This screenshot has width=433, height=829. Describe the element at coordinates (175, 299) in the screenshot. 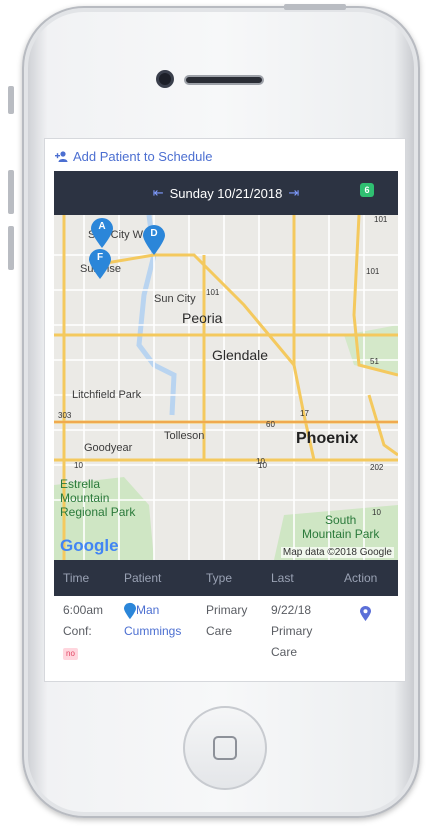

I see `map-label-sun-city: Sun City` at that location.